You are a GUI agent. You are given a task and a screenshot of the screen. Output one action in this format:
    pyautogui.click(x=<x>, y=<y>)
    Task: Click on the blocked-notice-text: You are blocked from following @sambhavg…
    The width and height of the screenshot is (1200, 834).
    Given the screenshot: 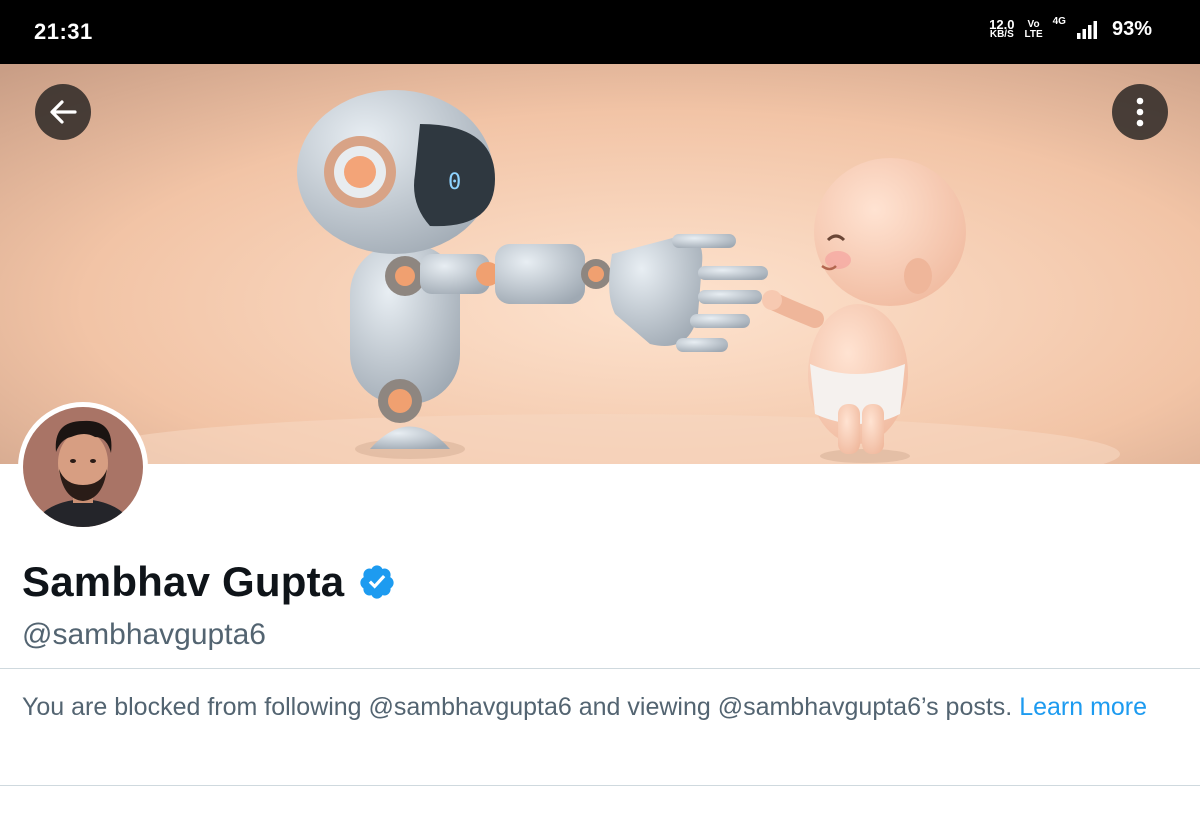 What is the action you would take?
    pyautogui.click(x=517, y=707)
    